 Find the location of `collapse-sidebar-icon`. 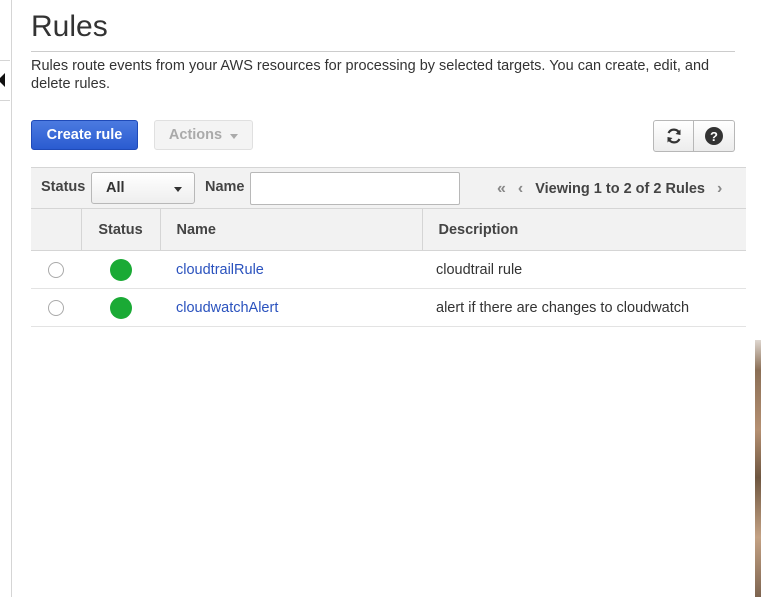

collapse-sidebar-icon is located at coordinates (2, 80).